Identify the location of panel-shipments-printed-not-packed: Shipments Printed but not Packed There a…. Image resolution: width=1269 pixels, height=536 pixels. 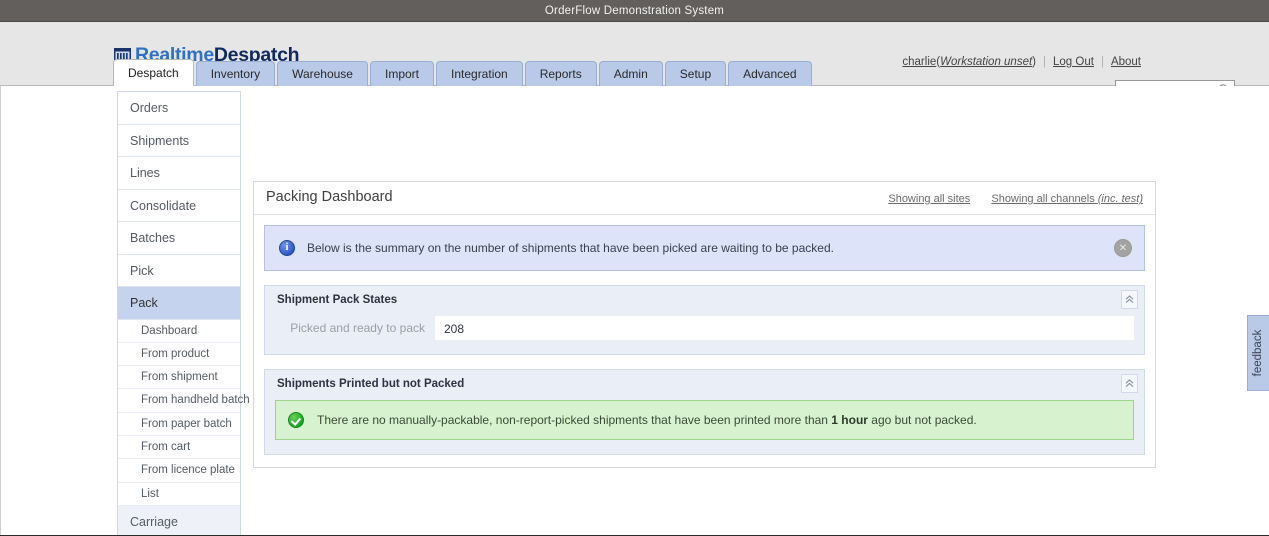
(704, 412).